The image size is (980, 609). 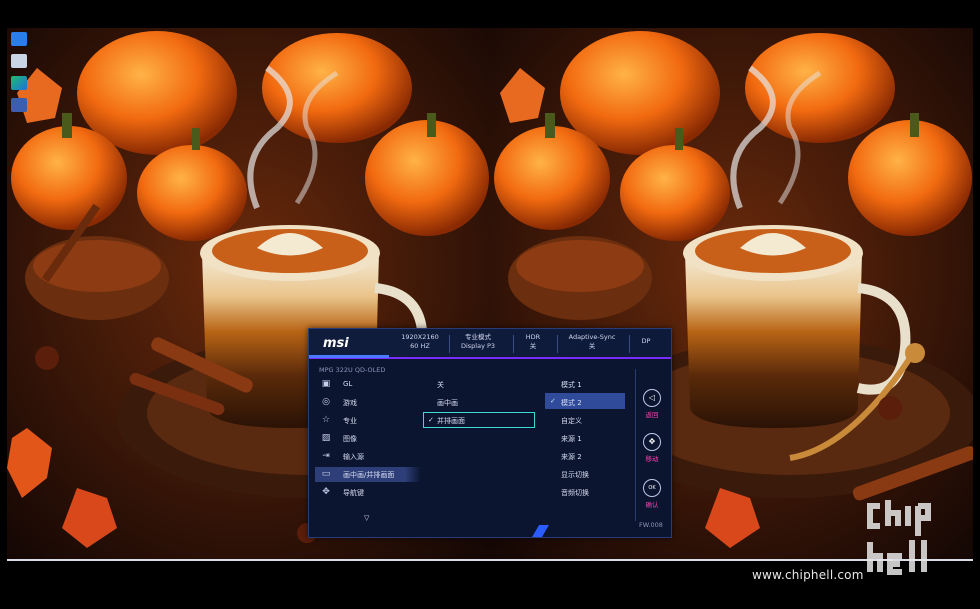 What do you see at coordinates (575, 475) in the screenshot?
I see `option-display-swap: 显示切换` at bounding box center [575, 475].